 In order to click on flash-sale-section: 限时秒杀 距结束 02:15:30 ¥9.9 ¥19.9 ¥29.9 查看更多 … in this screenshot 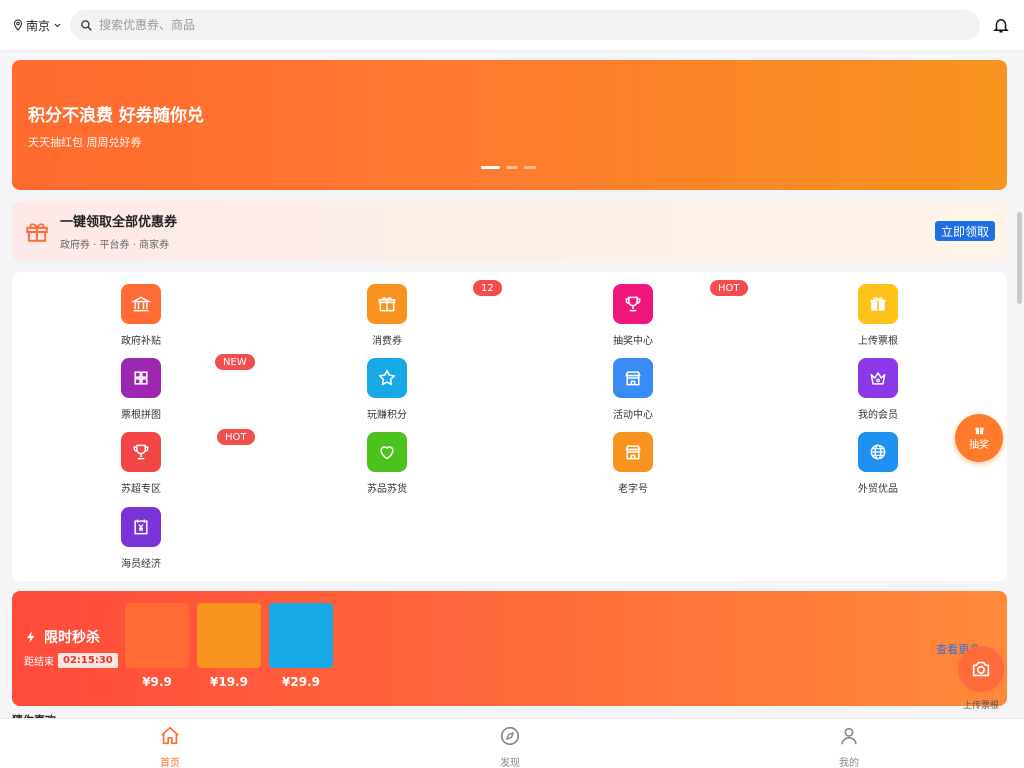, I will do `click(509, 648)`.